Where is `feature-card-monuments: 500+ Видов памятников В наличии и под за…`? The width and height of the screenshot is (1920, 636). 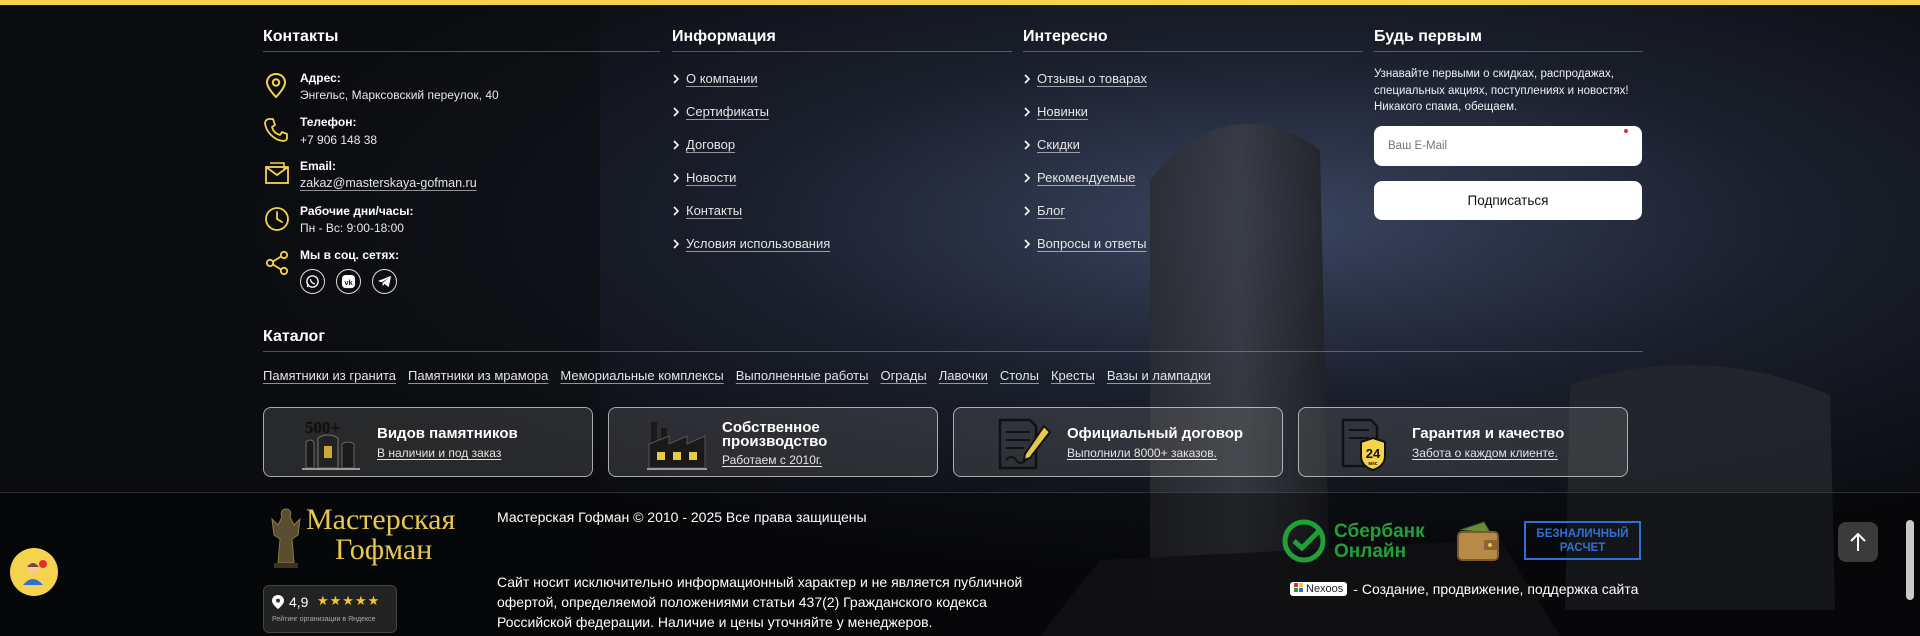 feature-card-monuments: 500+ Видов памятников В наличии и под за… is located at coordinates (428, 442).